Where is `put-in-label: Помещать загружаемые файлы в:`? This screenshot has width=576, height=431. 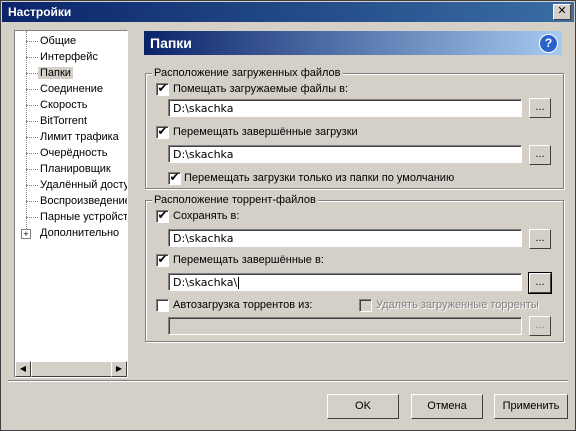 put-in-label: Помещать загружаемые файлы в: is located at coordinates (261, 89).